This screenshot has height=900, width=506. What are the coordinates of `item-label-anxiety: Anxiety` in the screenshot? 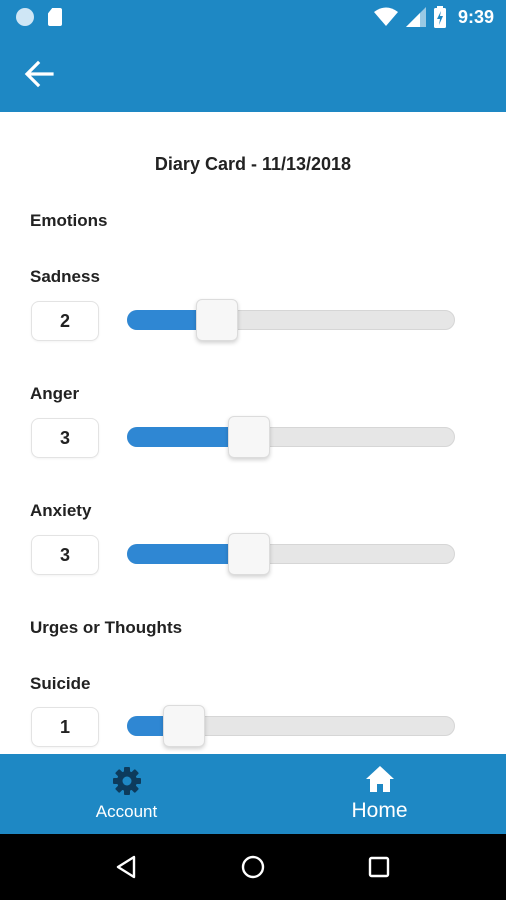 It's located at (61, 510).